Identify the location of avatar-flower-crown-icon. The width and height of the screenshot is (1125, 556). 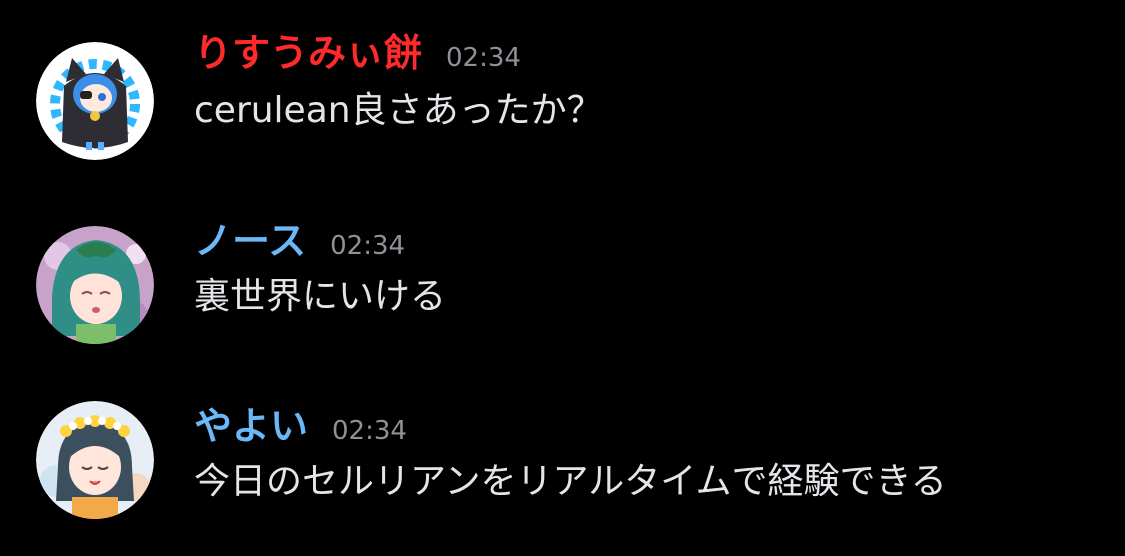
(95, 460).